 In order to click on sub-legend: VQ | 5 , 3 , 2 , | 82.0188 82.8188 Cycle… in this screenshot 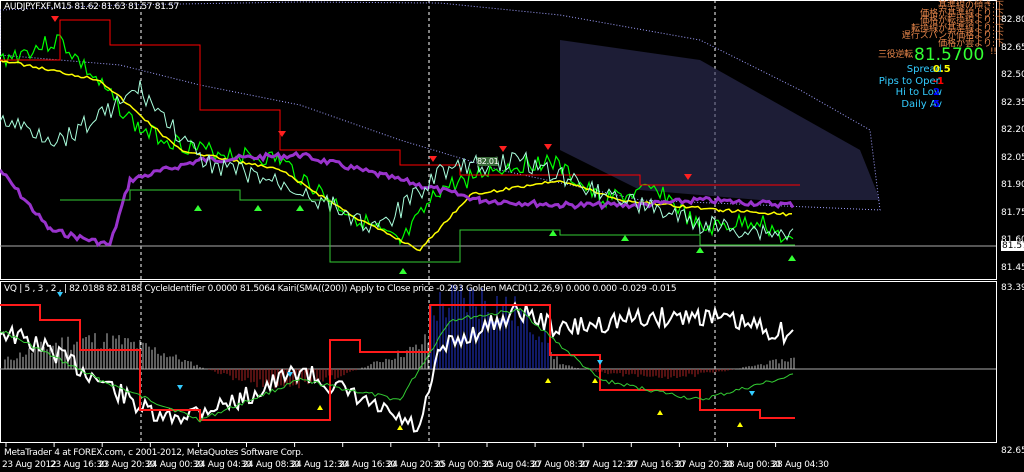, I will do `click(340, 289)`.